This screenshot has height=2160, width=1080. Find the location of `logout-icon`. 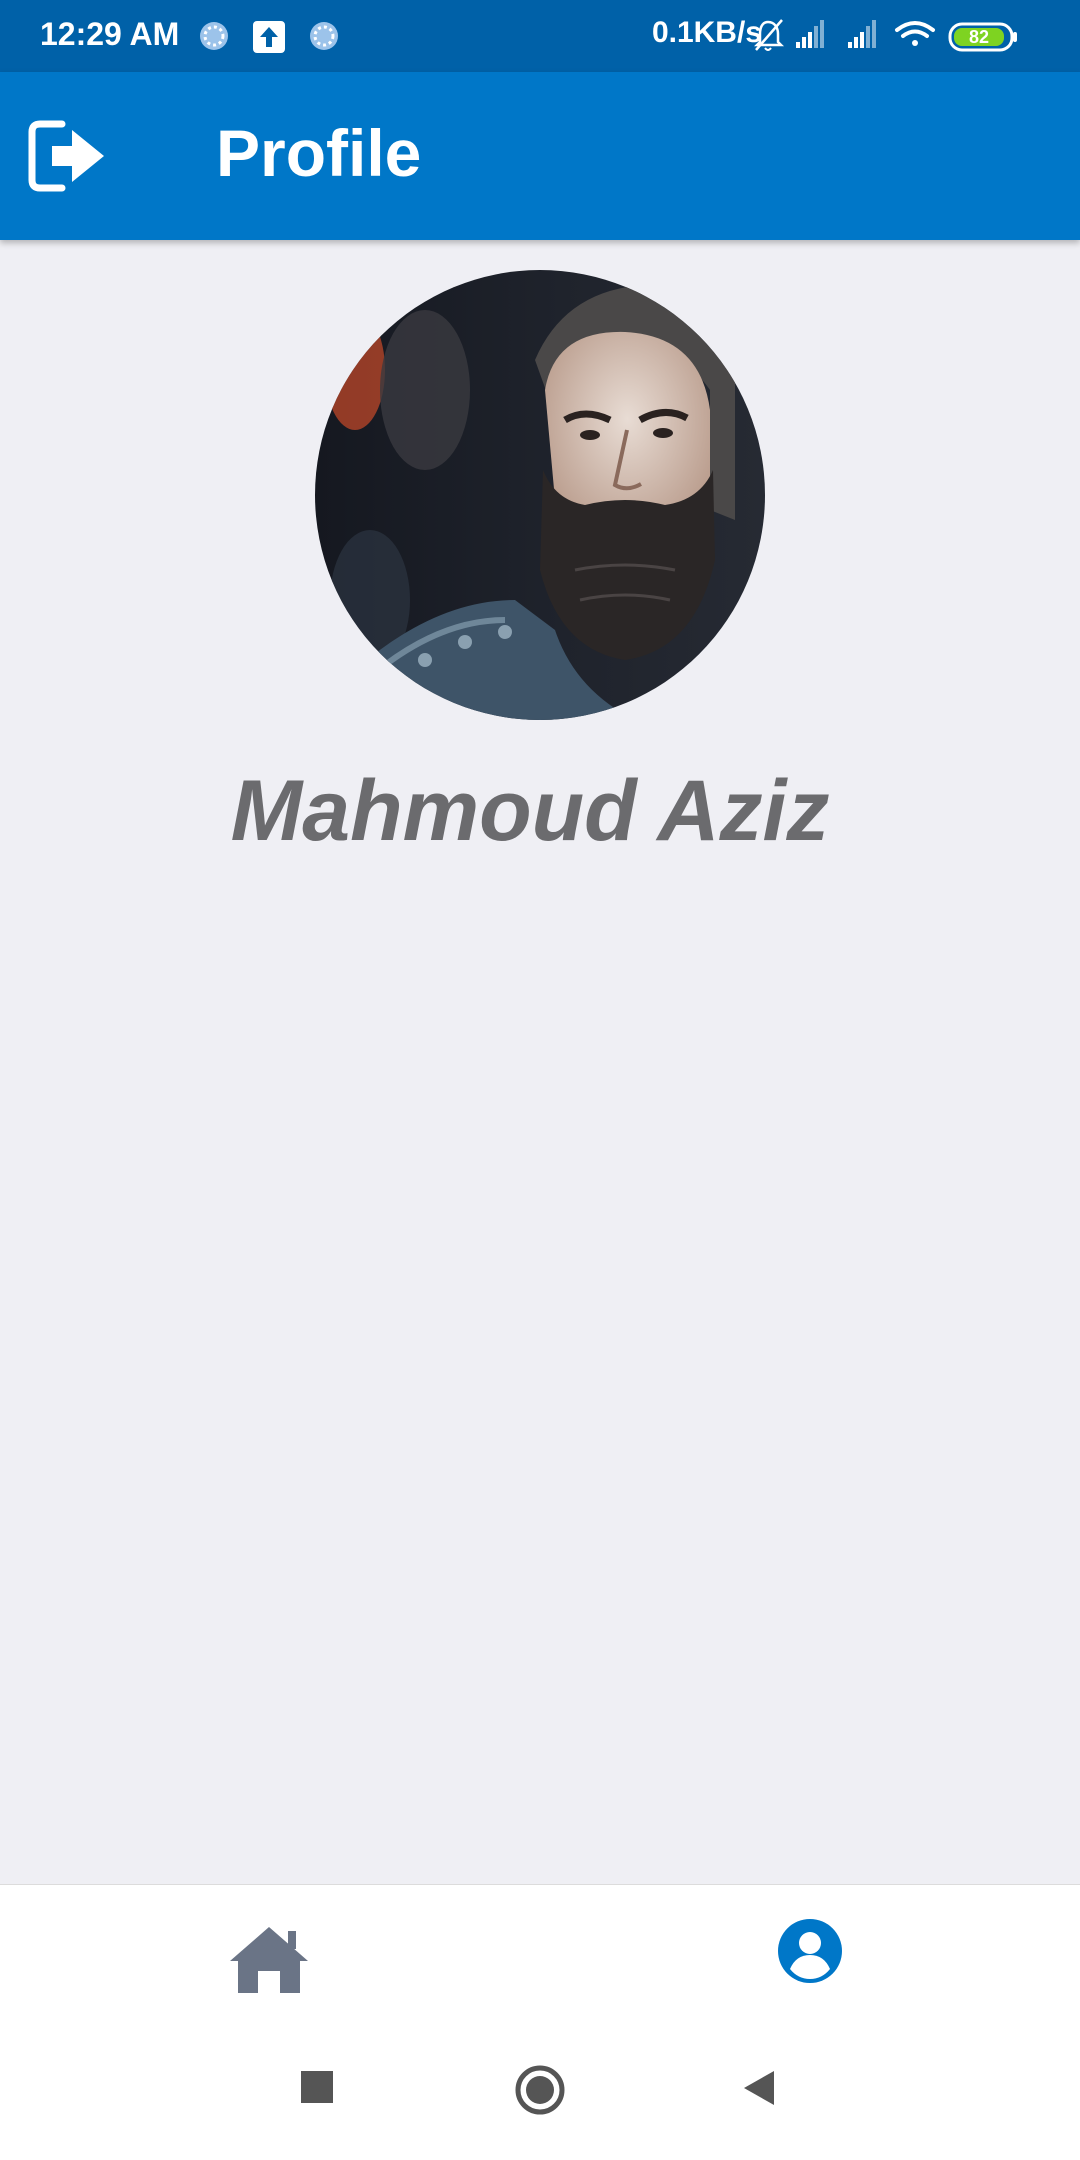

logout-icon is located at coordinates (66, 156).